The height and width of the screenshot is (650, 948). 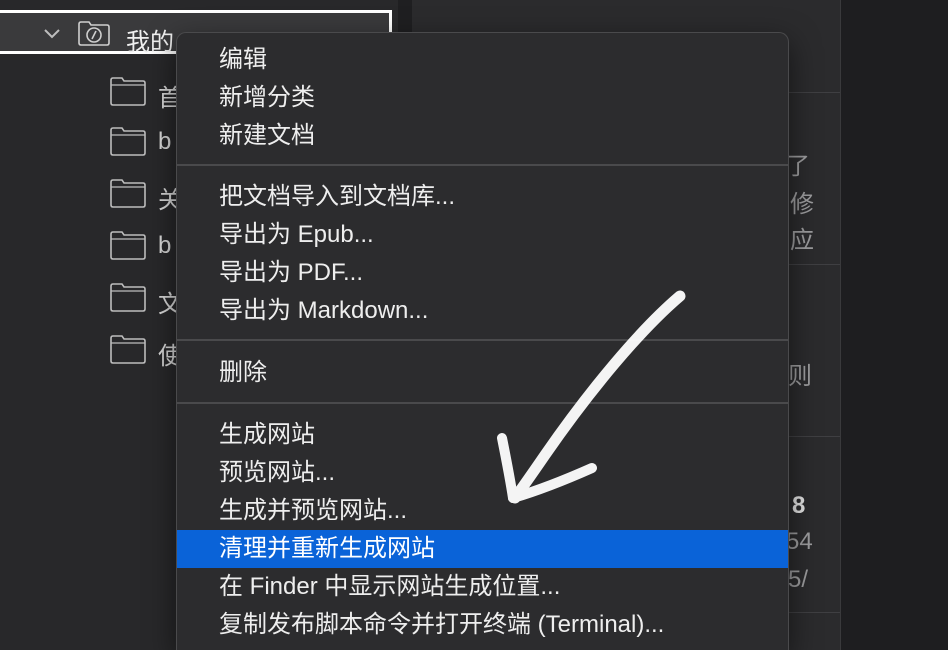 What do you see at coordinates (798, 579) in the screenshot?
I see `list-item-text: 5/` at bounding box center [798, 579].